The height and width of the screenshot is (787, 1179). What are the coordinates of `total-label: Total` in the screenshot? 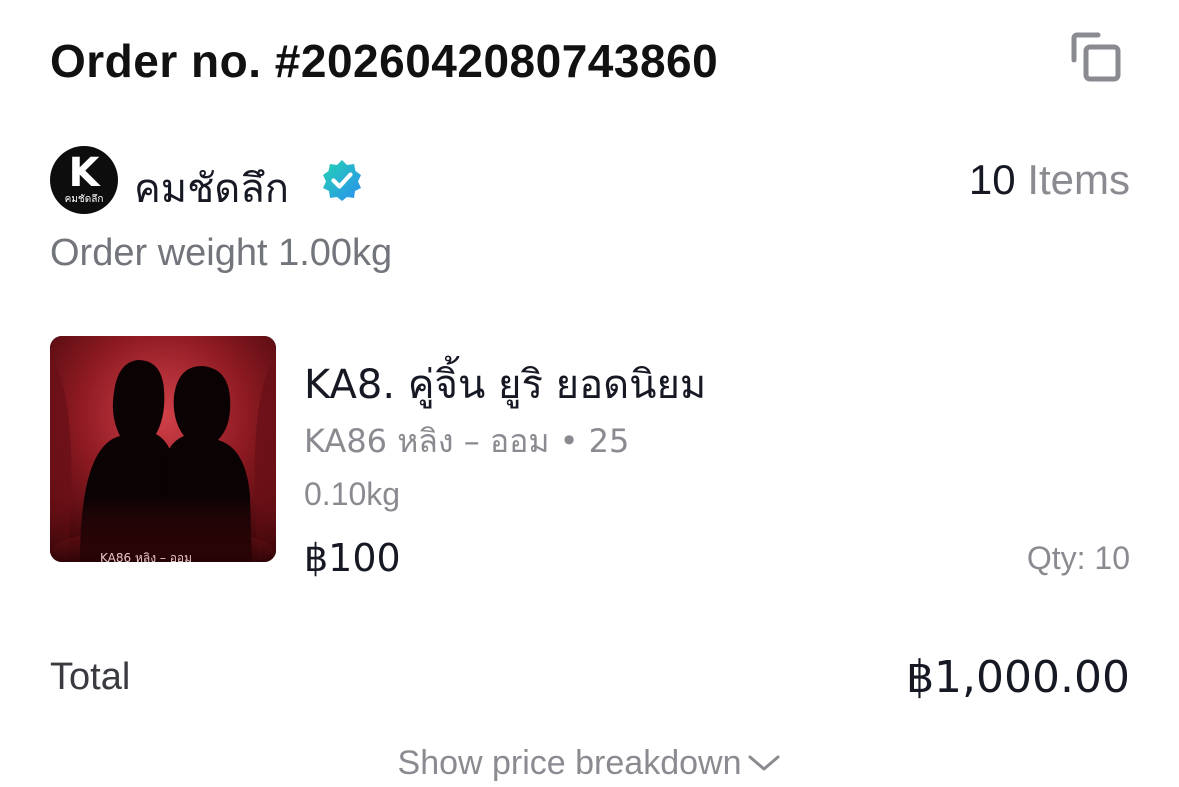 It's located at (90, 677).